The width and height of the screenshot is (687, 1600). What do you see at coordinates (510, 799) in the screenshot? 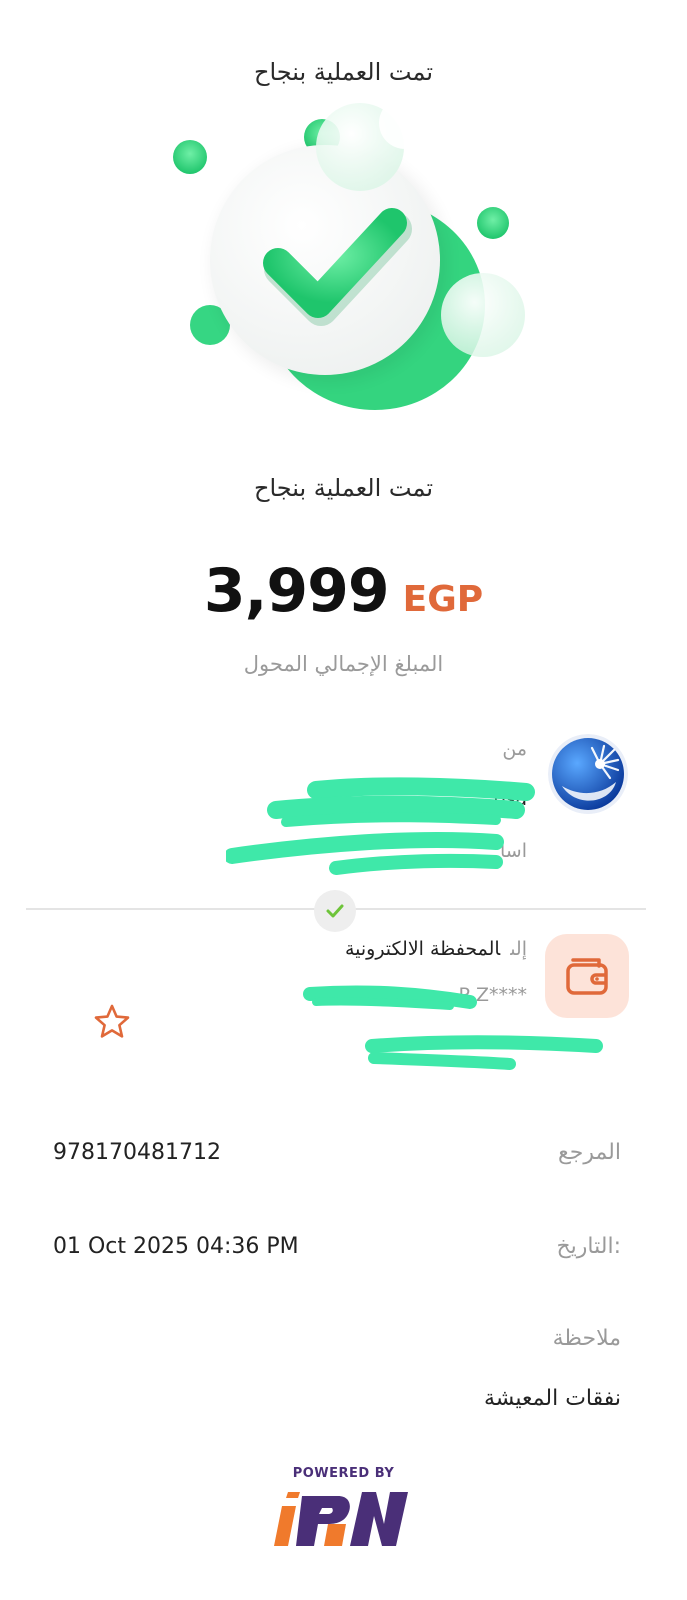
I see `sender-name-en: osa` at bounding box center [510, 799].